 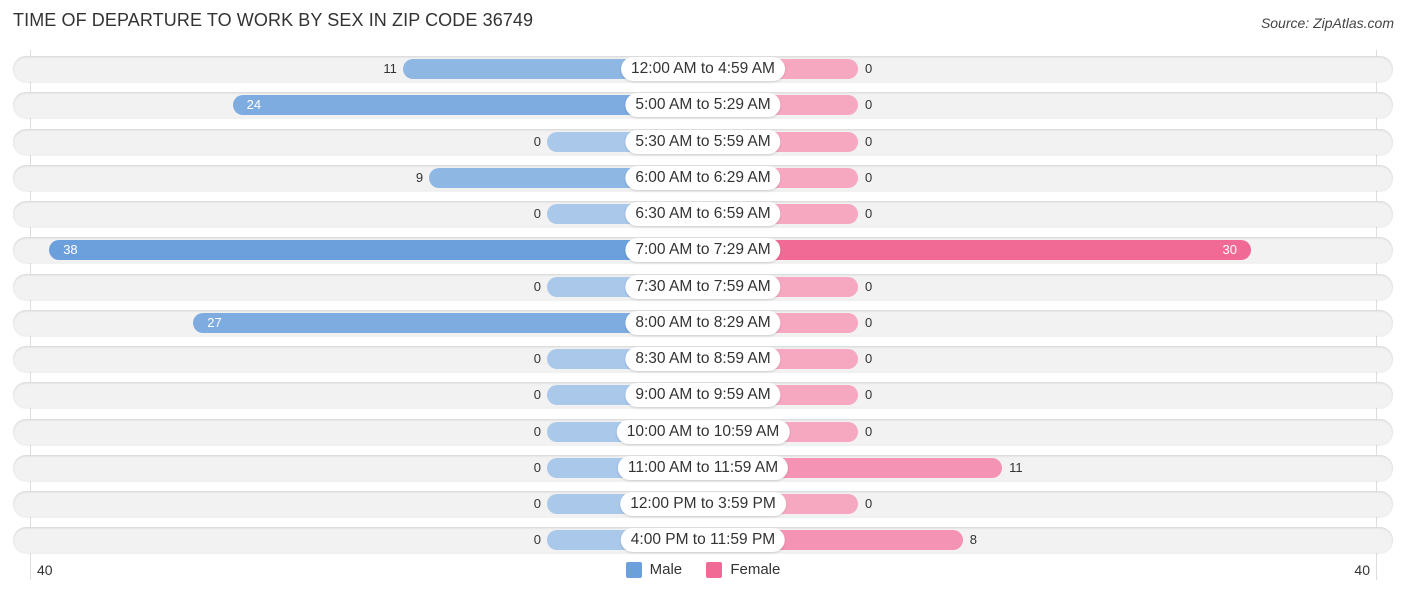 What do you see at coordinates (703, 571) in the screenshot?
I see `legend: Male Female` at bounding box center [703, 571].